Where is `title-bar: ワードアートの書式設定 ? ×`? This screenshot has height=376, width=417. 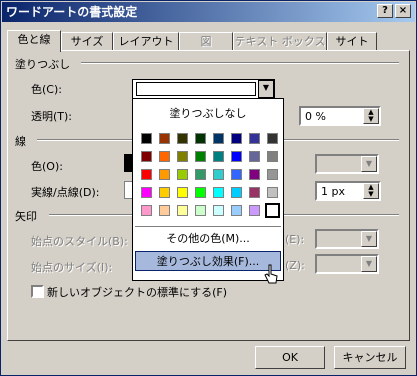 title-bar: ワードアートの書式設定 ? × is located at coordinates (208, 12).